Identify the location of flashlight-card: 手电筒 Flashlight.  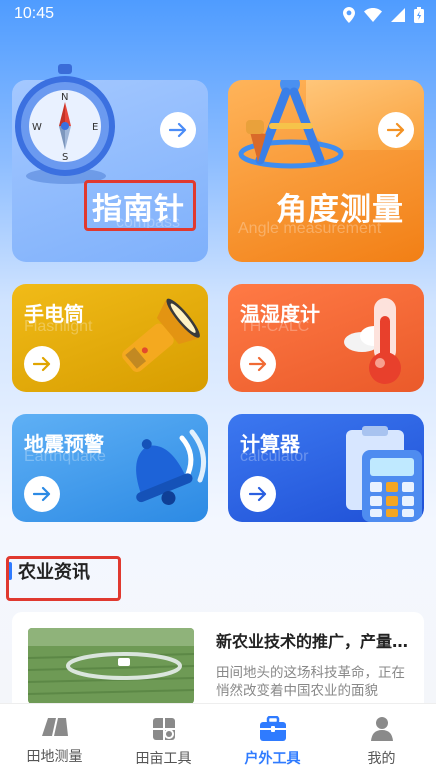
(110, 338).